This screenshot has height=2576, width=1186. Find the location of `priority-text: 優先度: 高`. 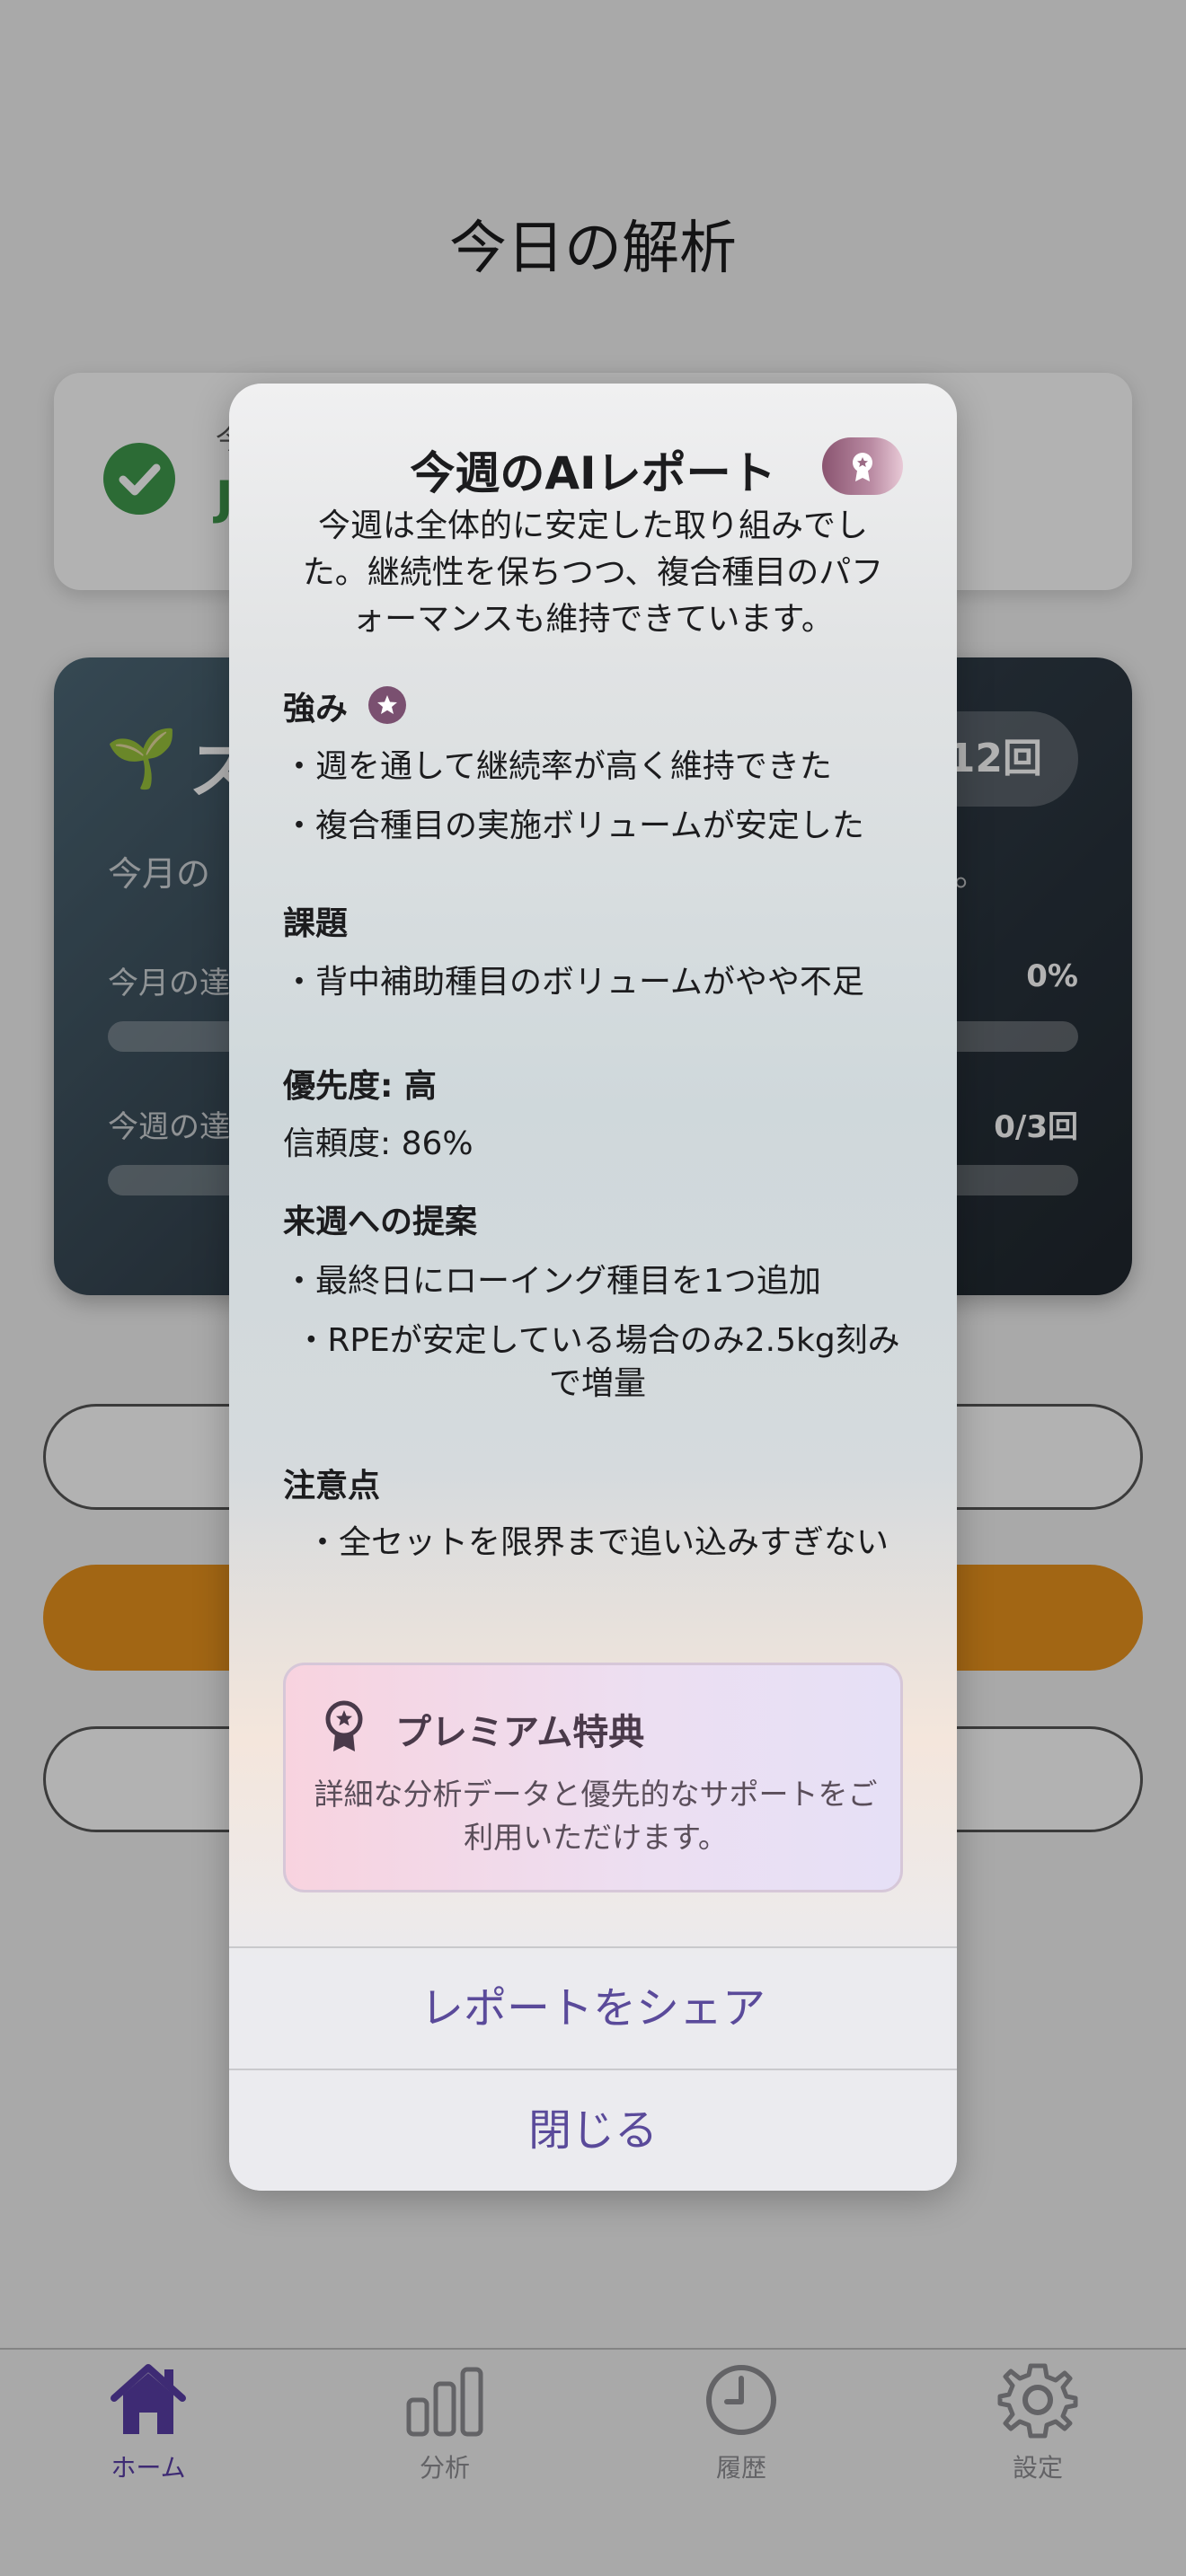

priority-text: 優先度: 高 is located at coordinates (360, 1086).